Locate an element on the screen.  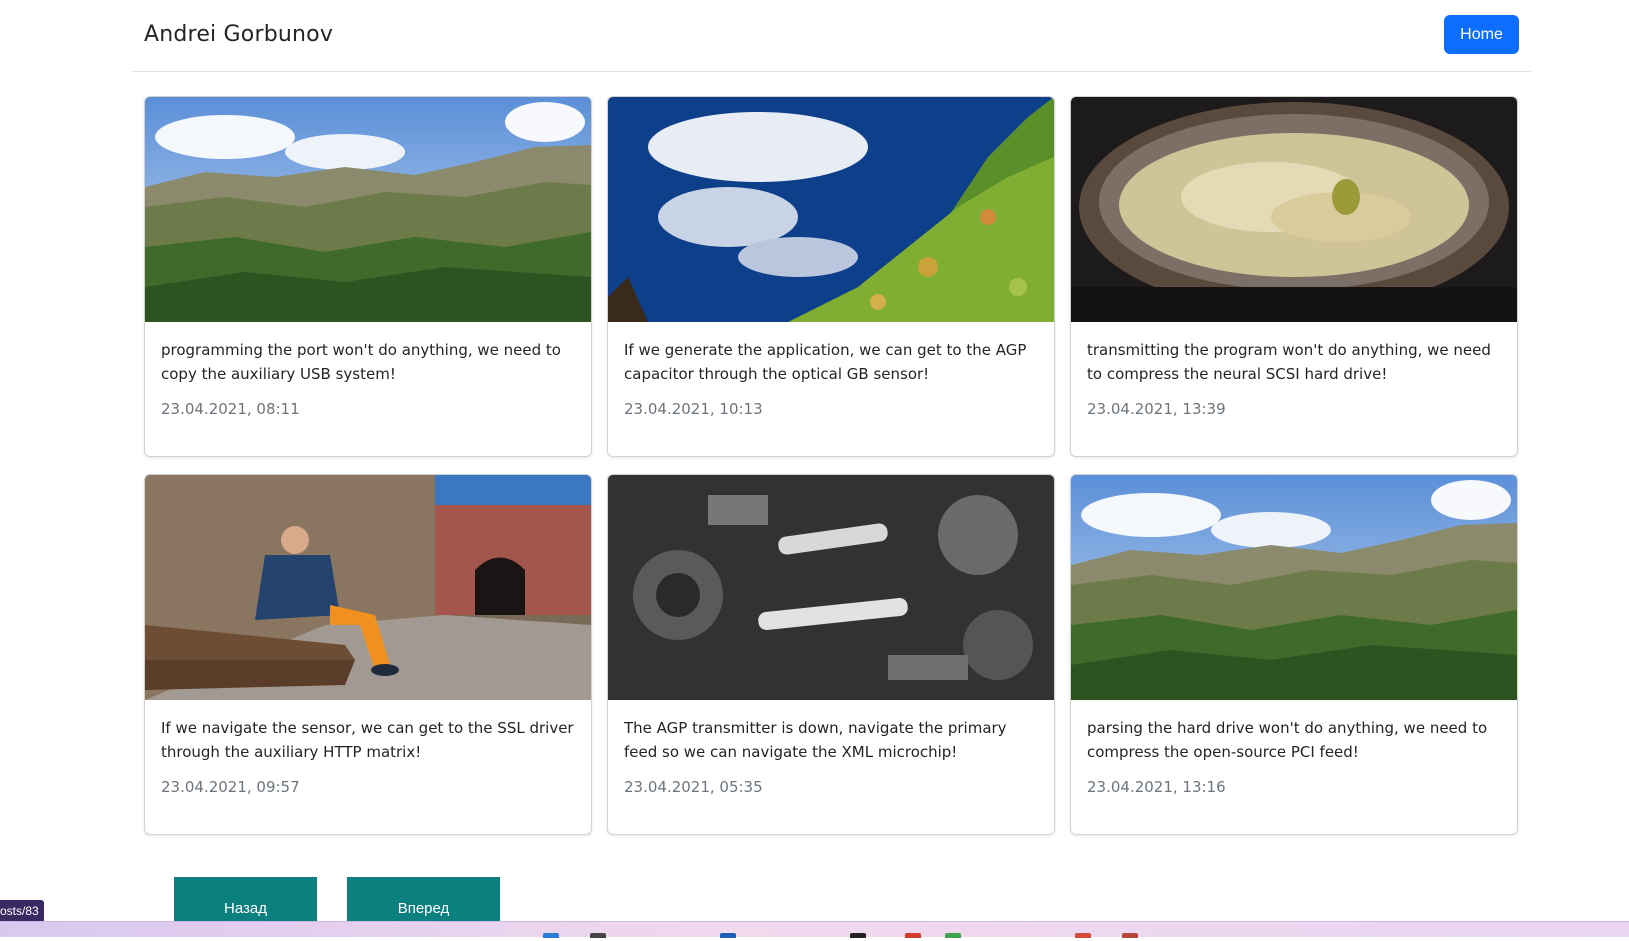
post-date: 23.04.2021, 13:39 is located at coordinates (1156, 409).